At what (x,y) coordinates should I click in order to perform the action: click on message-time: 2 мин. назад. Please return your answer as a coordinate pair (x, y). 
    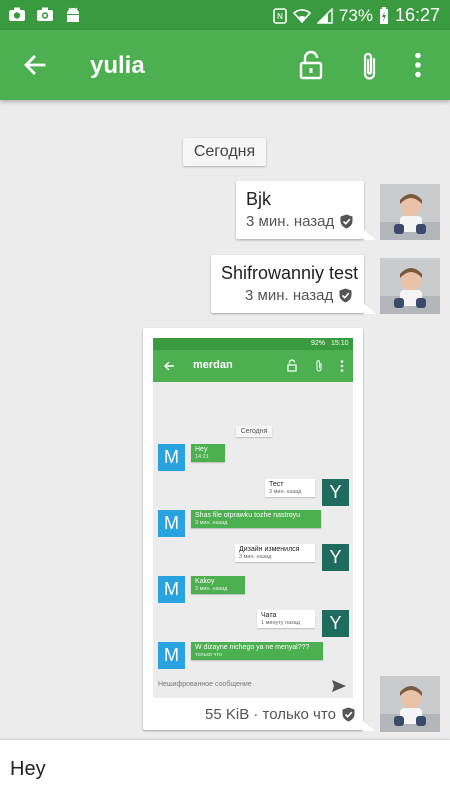
    Looking at the image, I should click on (211, 589).